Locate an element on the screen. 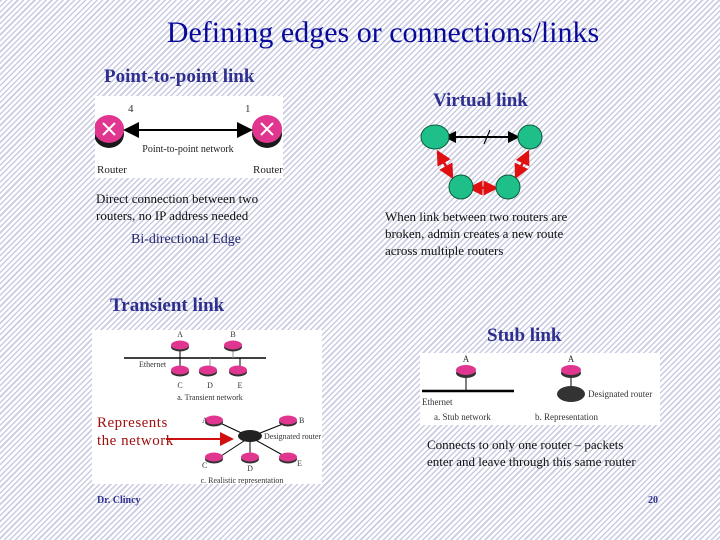  left-interface-label: 4 is located at coordinates (131, 109).